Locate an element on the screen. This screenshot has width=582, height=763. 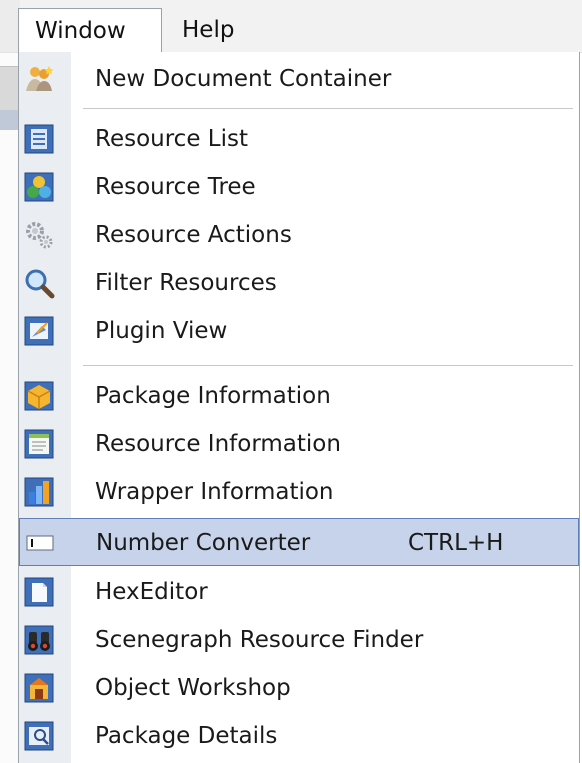
document-container-icon is located at coordinates (39, 79).